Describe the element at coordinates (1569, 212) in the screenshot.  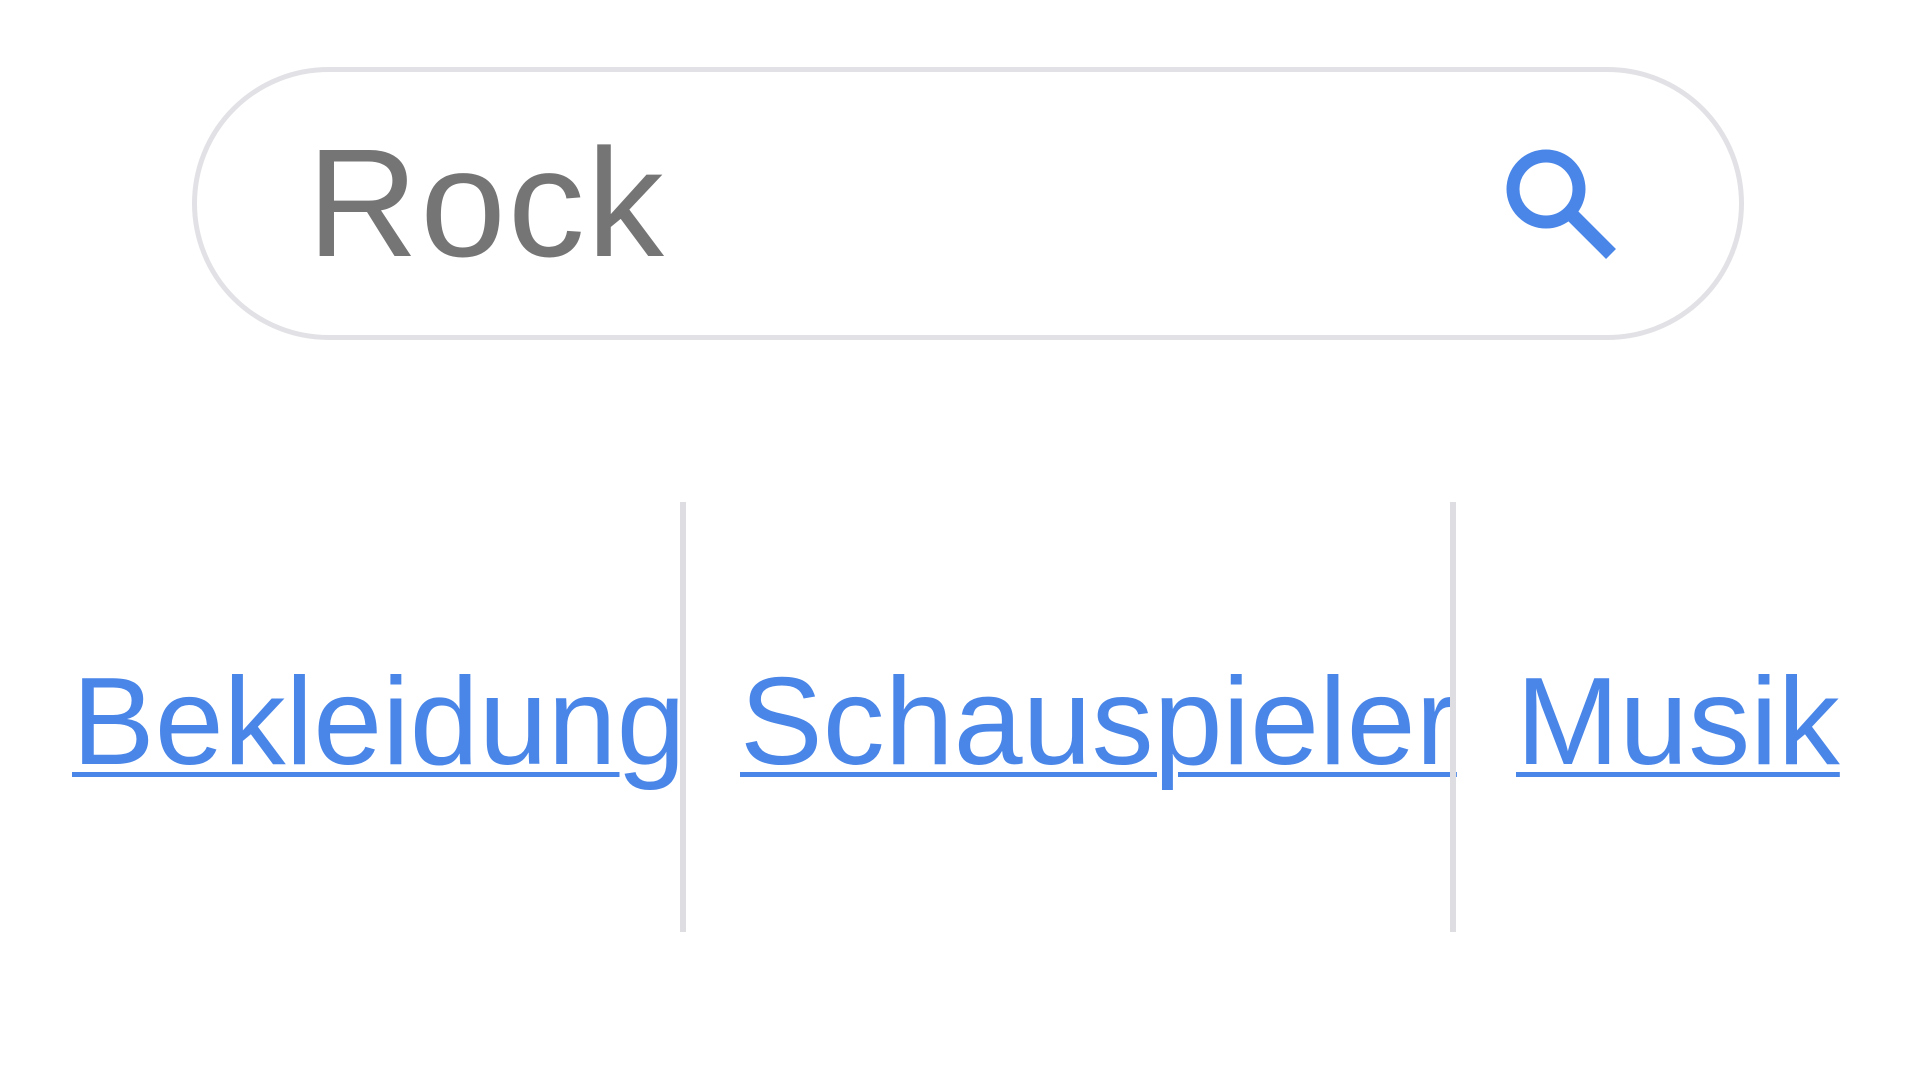
I see `search-icon` at that location.